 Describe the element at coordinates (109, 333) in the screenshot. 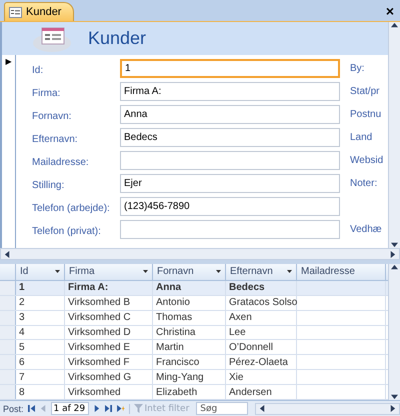

I see `table-cell: Virksomhed D` at that location.